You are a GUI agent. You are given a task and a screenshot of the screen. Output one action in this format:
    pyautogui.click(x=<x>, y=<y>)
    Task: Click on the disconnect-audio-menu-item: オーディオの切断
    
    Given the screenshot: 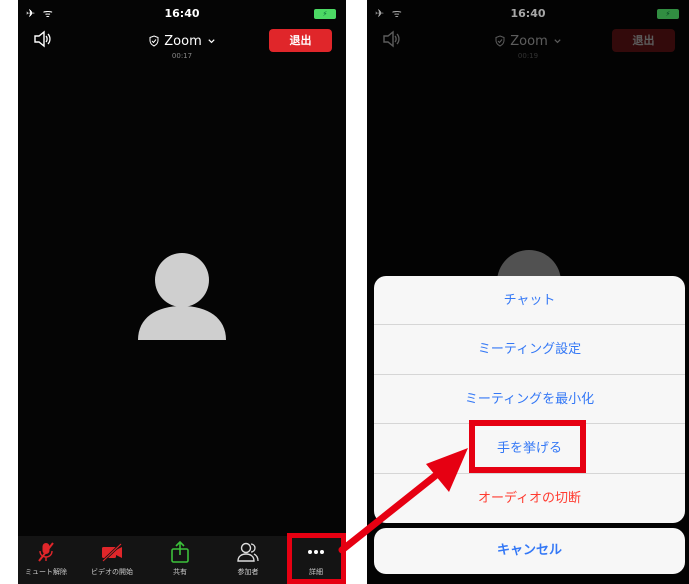 What is the action you would take?
    pyautogui.click(x=529, y=498)
    